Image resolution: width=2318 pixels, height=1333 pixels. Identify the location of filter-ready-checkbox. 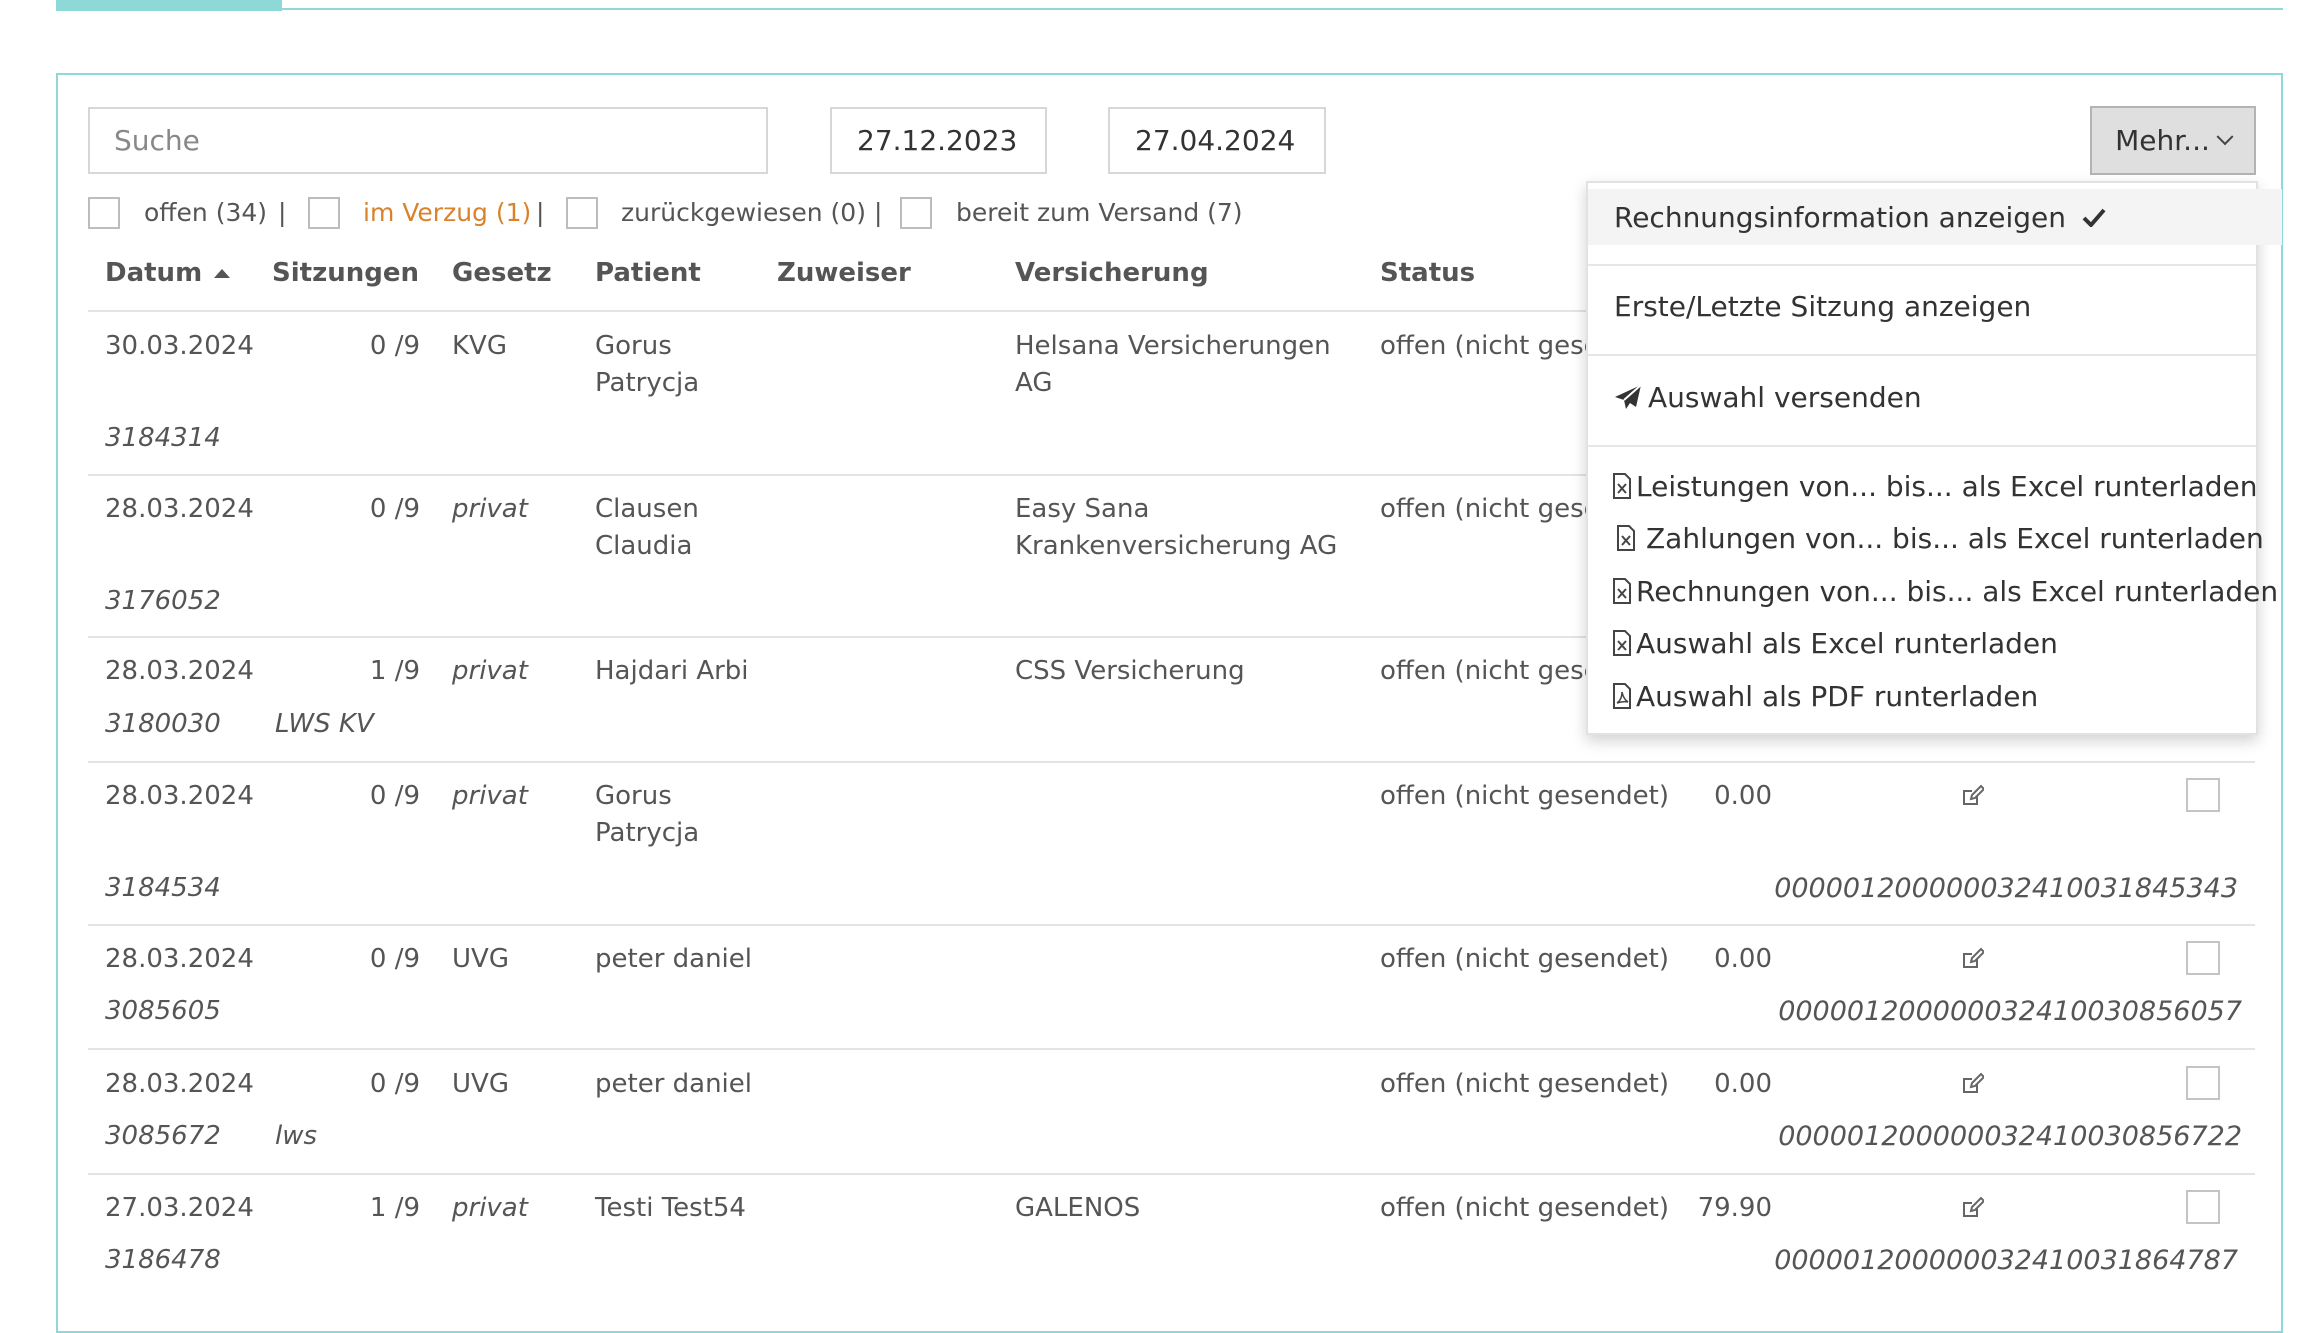
(916, 213).